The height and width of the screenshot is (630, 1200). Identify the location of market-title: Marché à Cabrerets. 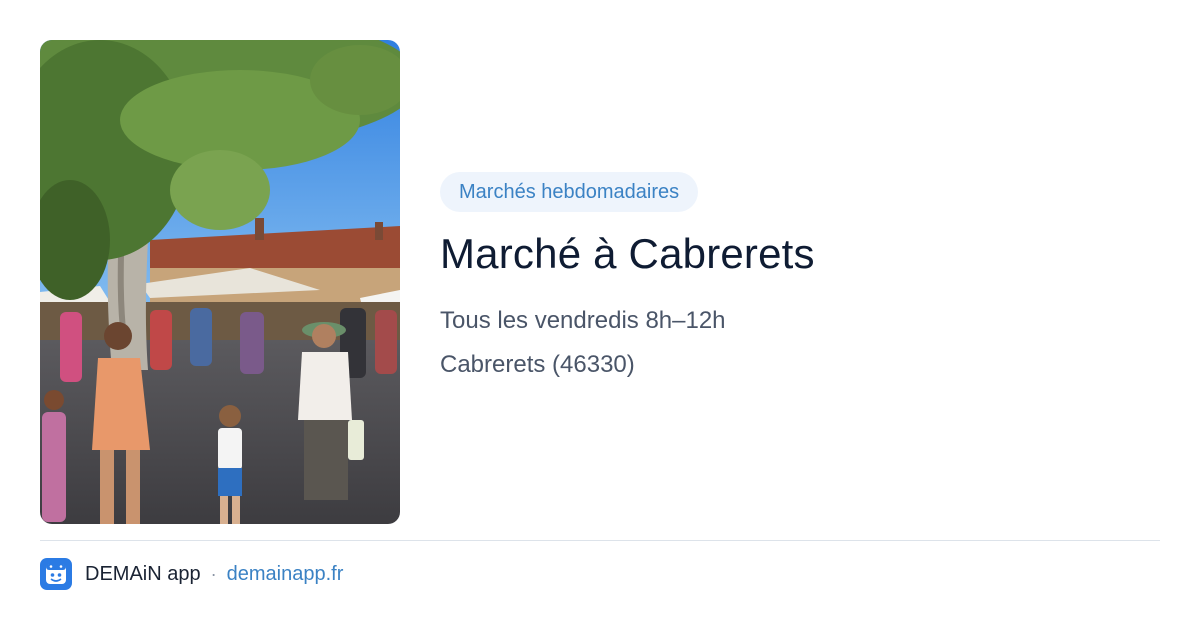
(627, 253).